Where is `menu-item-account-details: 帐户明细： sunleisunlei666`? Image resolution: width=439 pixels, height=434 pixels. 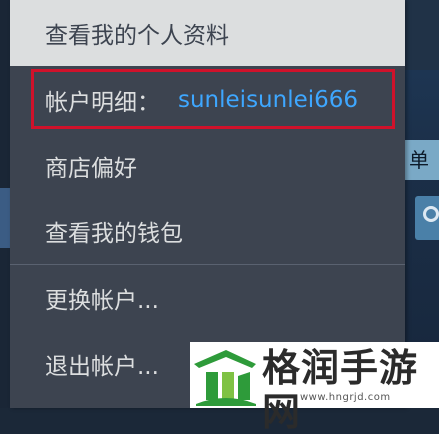 menu-item-account-details: 帐户明细： sunleisunlei666 is located at coordinates (207, 100).